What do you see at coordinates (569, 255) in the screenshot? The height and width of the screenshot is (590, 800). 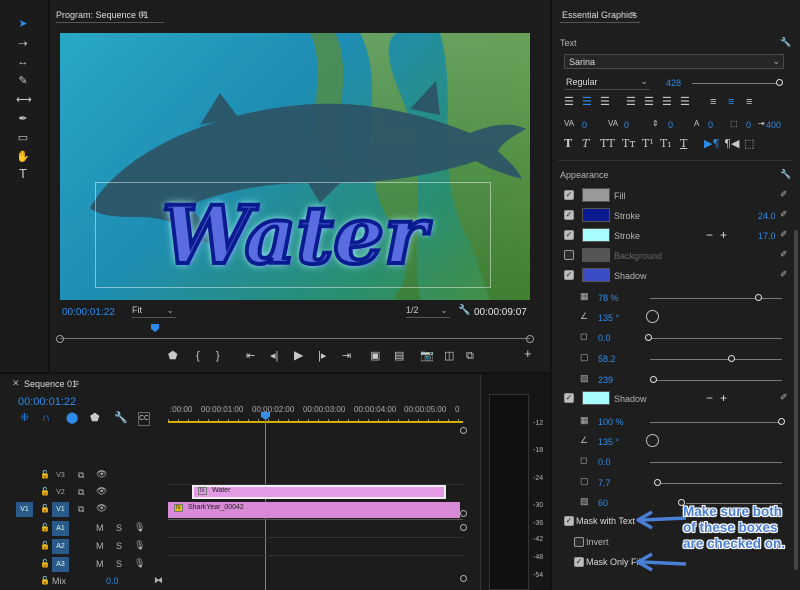 I see `background-checkbox` at bounding box center [569, 255].